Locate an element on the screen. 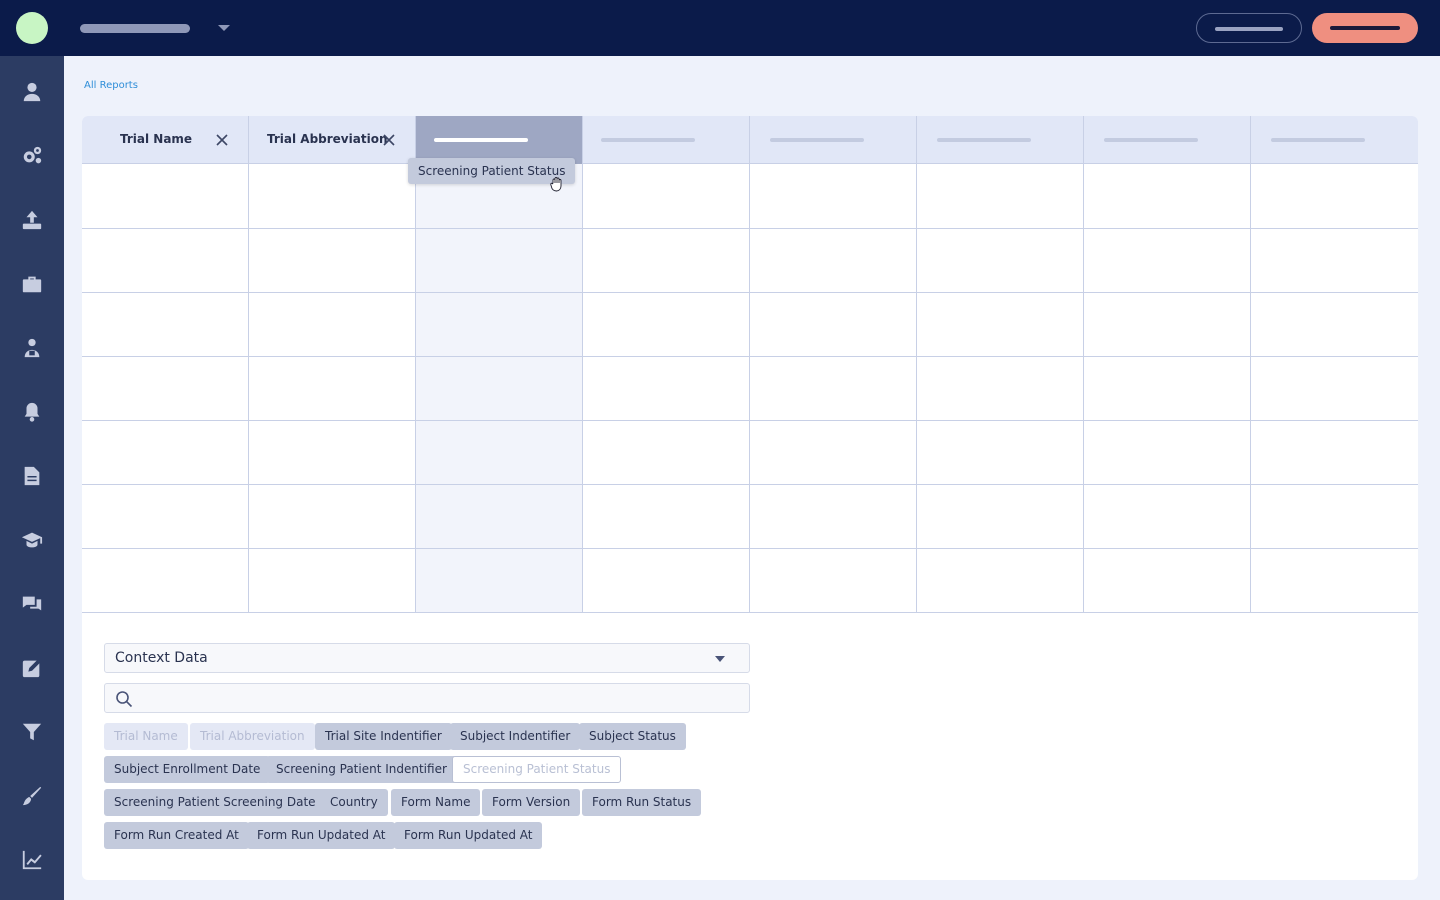 This screenshot has width=1440, height=900. field-chip-subject-identifier: Subject Indentifier is located at coordinates (515, 736).